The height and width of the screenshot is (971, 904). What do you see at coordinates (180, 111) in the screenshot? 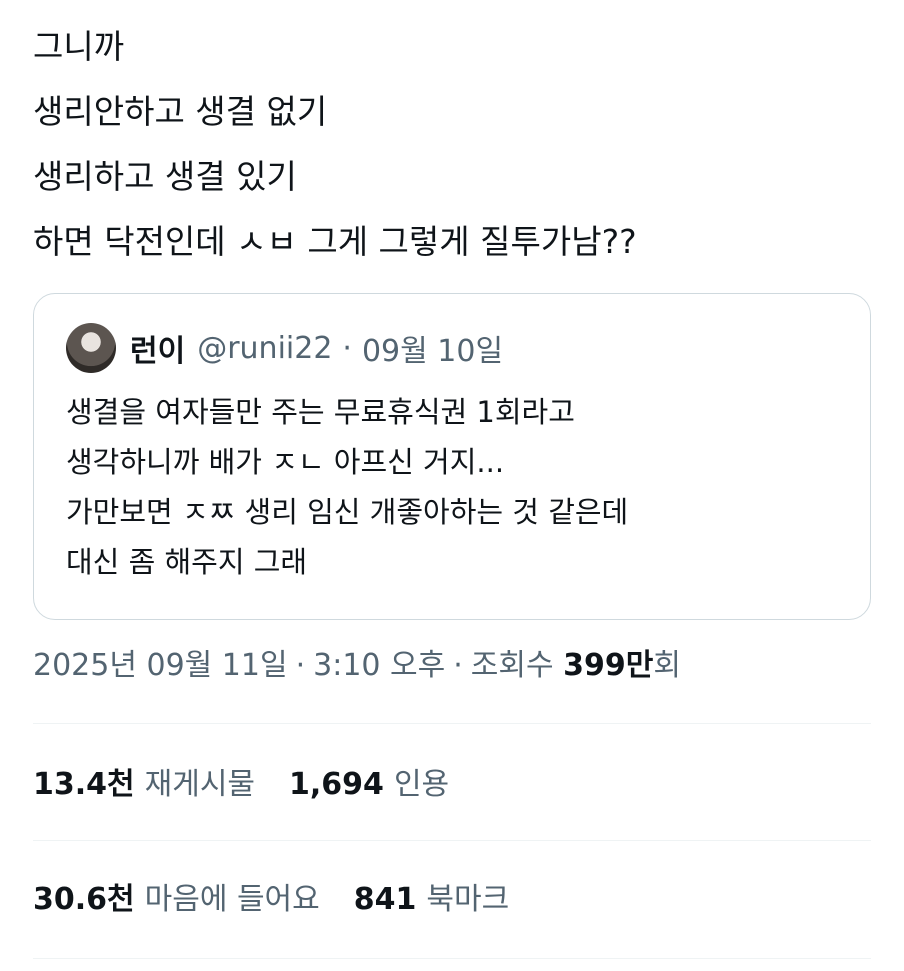
I see `tweet-line: 생리안하고 생결 없기` at bounding box center [180, 111].